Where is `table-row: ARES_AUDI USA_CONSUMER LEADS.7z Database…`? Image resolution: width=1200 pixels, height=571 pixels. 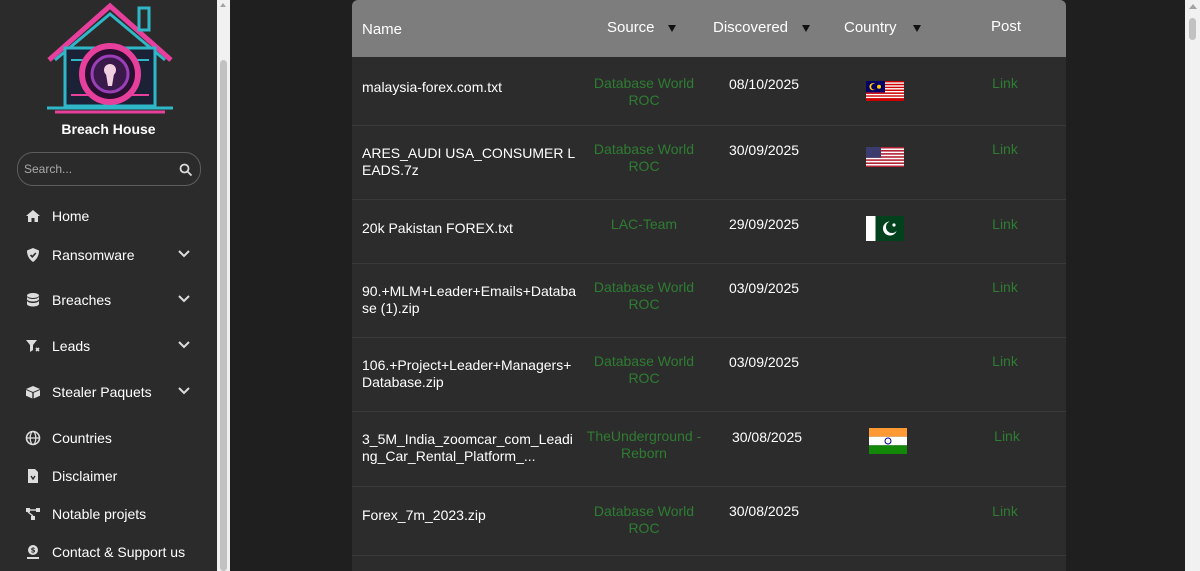 table-row: ARES_AUDI USA_CONSUMER LEADS.7z Database… is located at coordinates (709, 163).